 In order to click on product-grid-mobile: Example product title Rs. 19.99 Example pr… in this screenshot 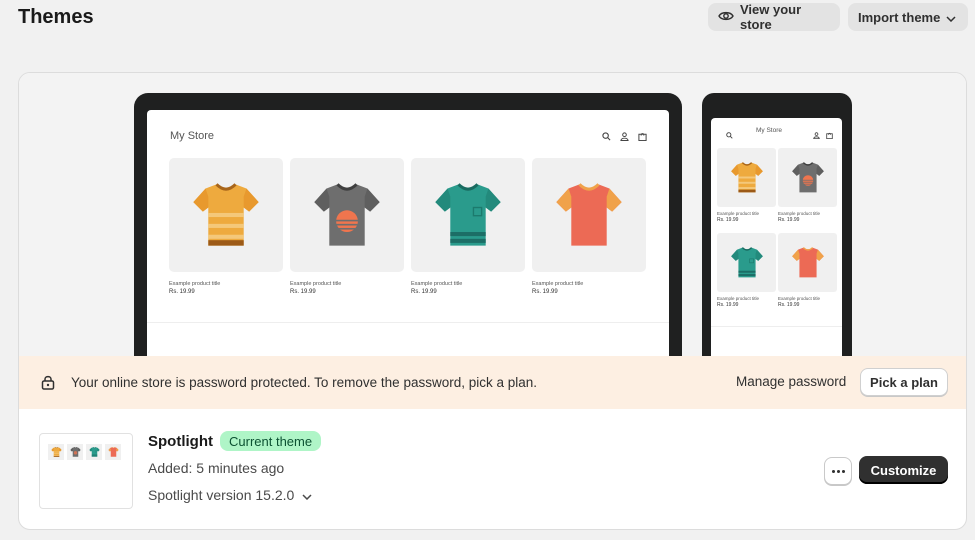, I will do `click(777, 232)`.